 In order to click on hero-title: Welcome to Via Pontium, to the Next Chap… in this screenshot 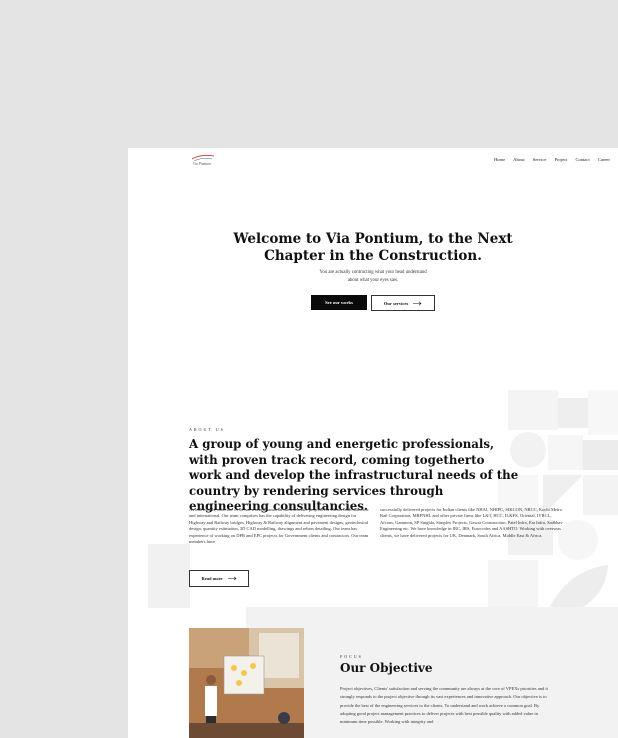, I will do `click(373, 248)`.